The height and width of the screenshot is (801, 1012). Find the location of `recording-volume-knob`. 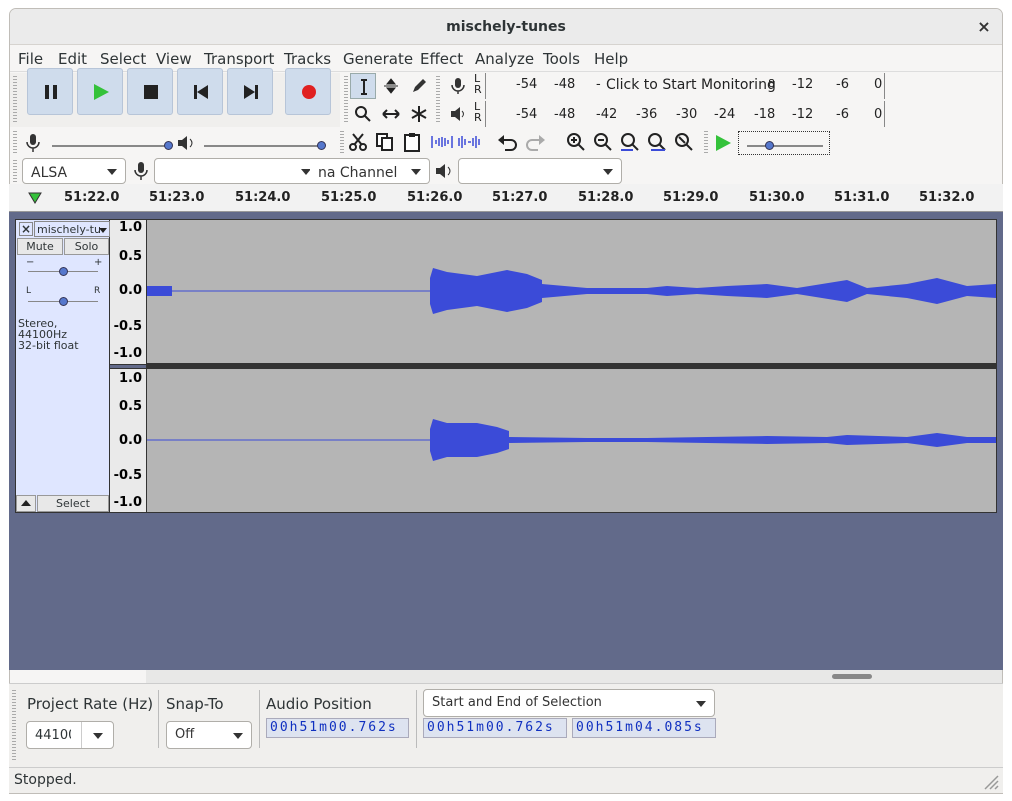

recording-volume-knob is located at coordinates (168, 145).